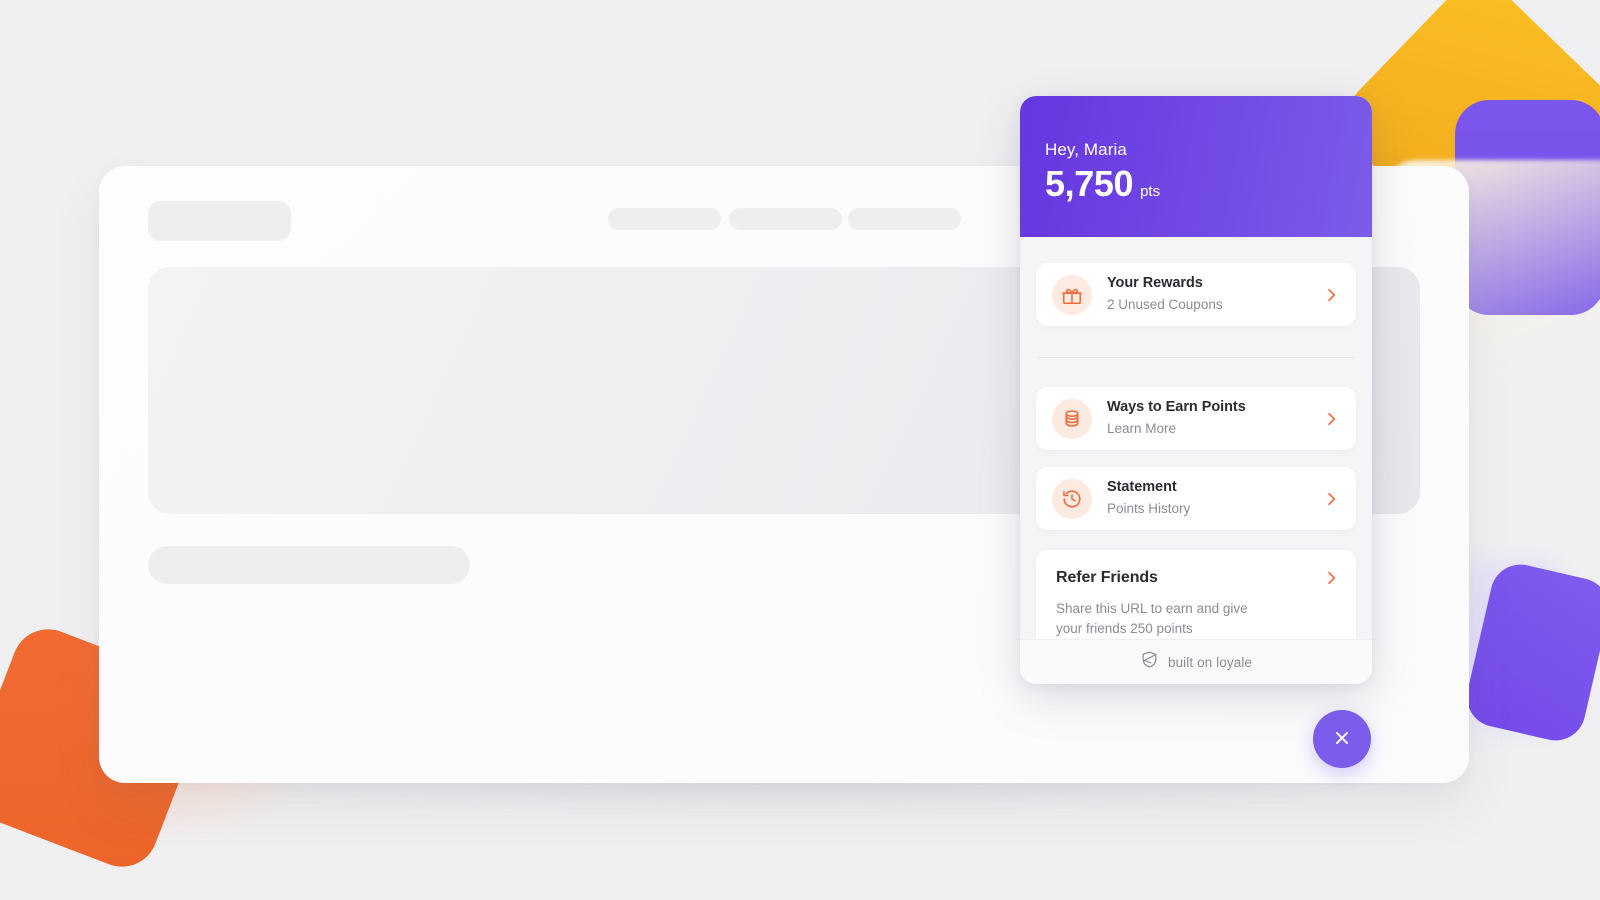 Image resolution: width=1600 pixels, height=900 pixels. I want to click on refer-friends-header: Refer Friends, so click(1198, 578).